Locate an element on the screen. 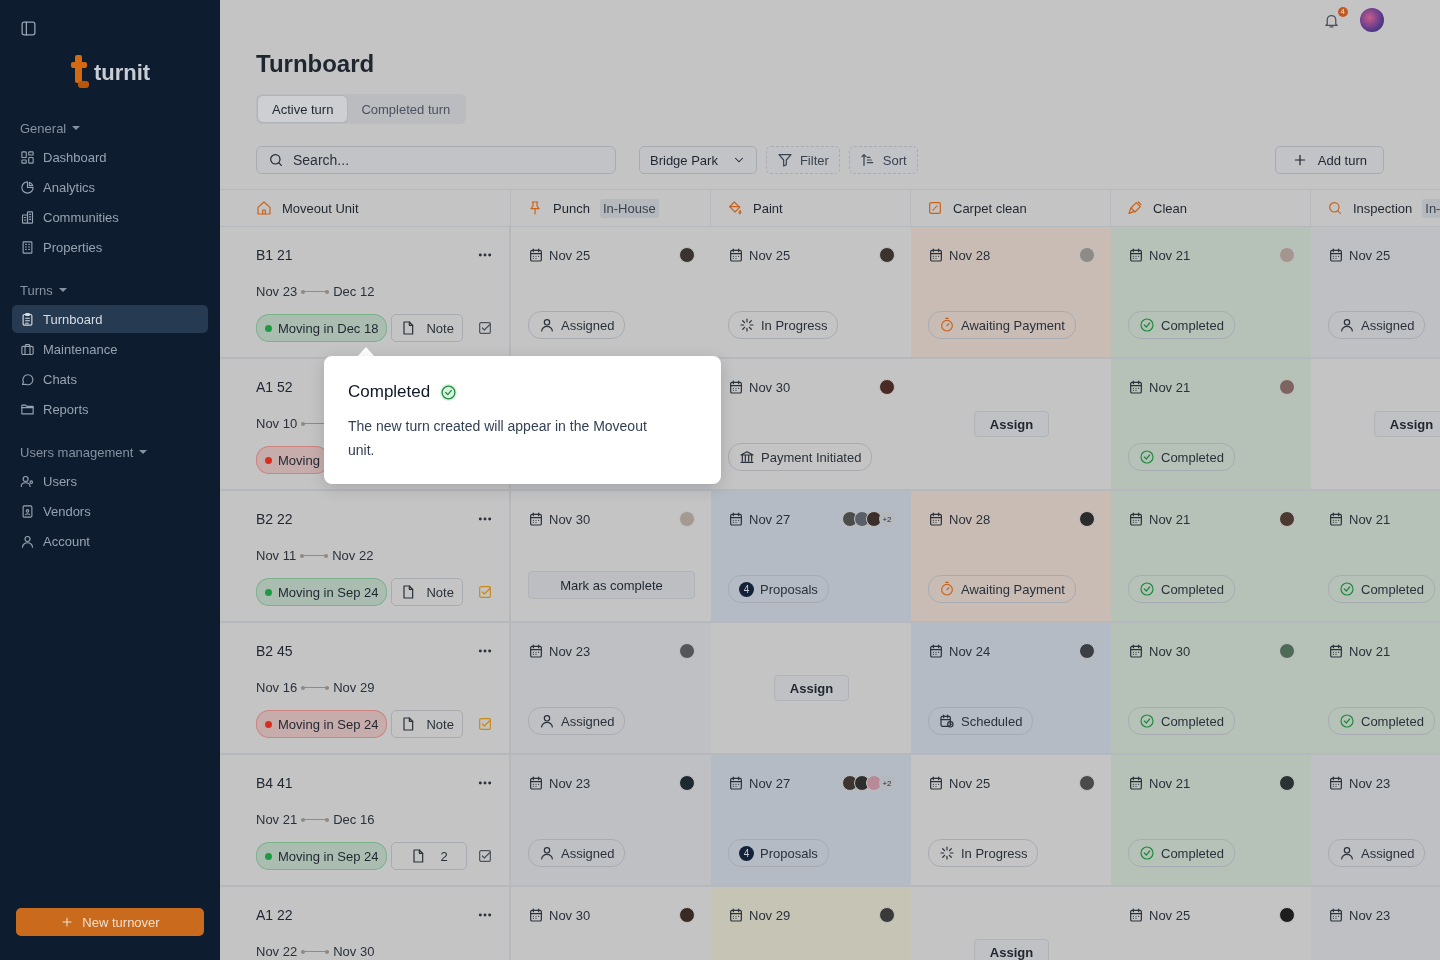 The image size is (1440, 960). id-badge-icon is located at coordinates (27, 511).